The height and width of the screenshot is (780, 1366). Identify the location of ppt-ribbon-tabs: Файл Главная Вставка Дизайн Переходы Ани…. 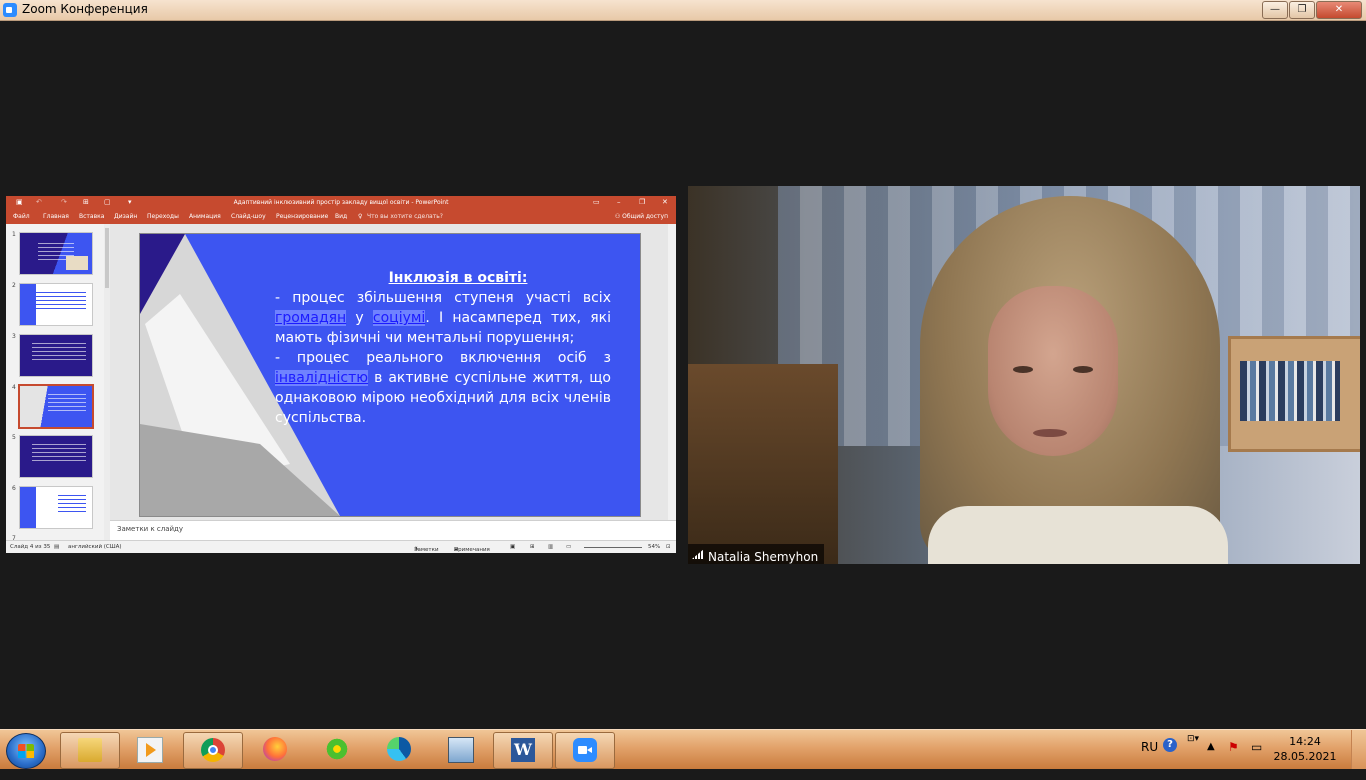
(341, 217).